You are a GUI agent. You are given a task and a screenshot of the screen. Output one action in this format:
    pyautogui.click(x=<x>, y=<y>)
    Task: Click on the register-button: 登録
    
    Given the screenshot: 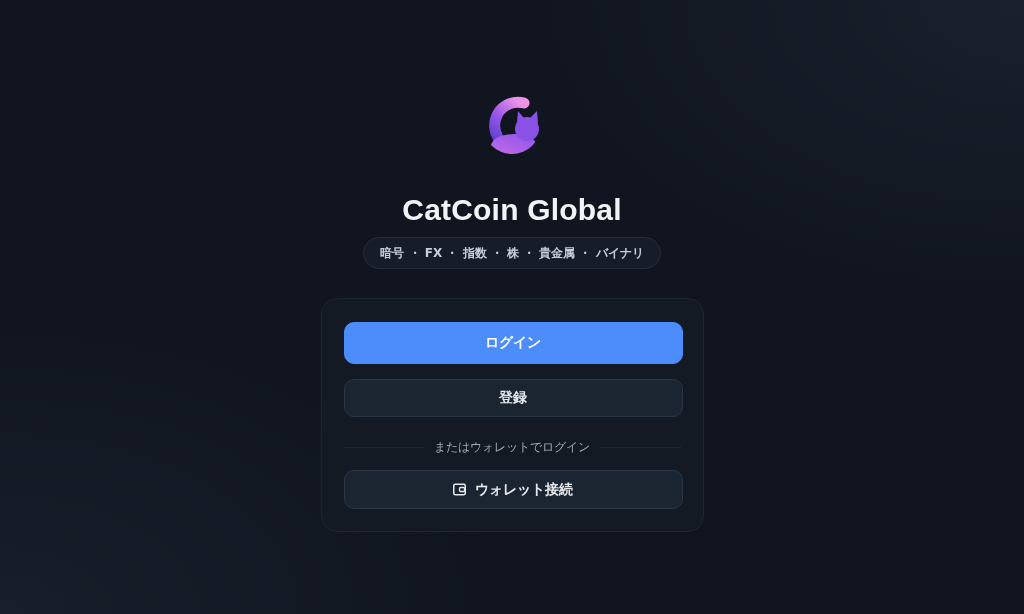 What is the action you would take?
    pyautogui.click(x=513, y=398)
    